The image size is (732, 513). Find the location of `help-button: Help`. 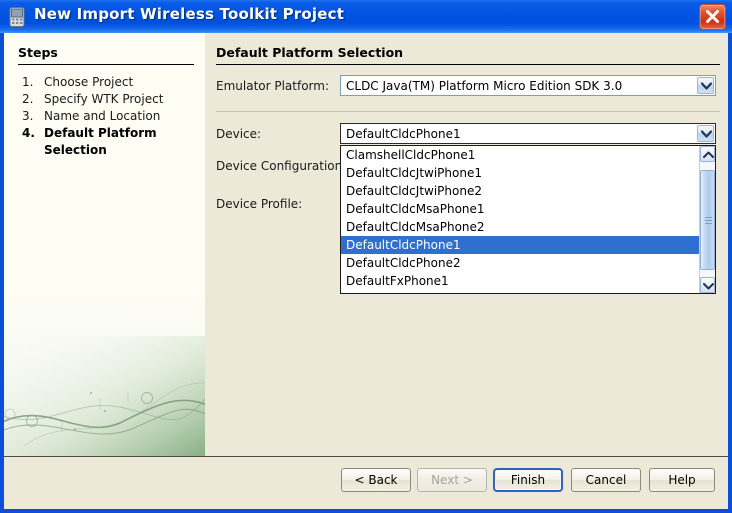

help-button: Help is located at coordinates (682, 480).